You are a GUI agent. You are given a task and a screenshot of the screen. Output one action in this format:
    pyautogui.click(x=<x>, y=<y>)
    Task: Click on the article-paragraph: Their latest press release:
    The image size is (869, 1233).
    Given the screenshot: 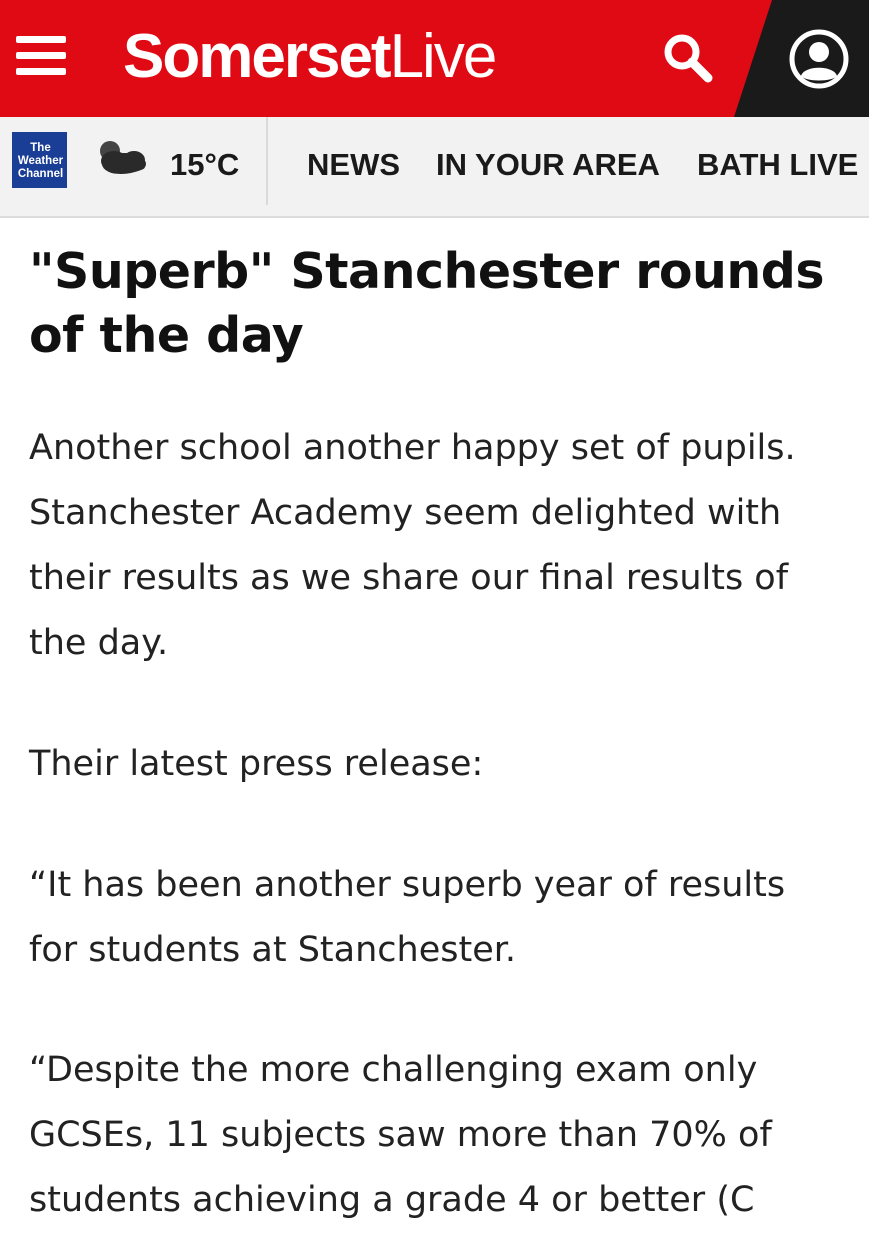 What is the action you would take?
    pyautogui.click(x=256, y=764)
    